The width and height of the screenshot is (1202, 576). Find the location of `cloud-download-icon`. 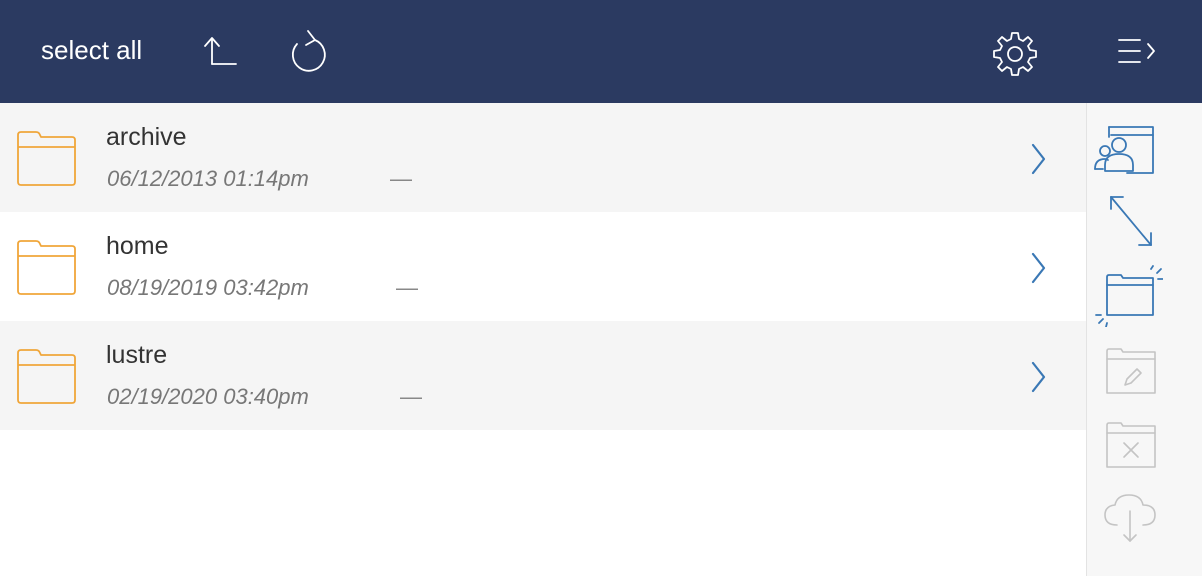

cloud-download-icon is located at coordinates (1131, 518).